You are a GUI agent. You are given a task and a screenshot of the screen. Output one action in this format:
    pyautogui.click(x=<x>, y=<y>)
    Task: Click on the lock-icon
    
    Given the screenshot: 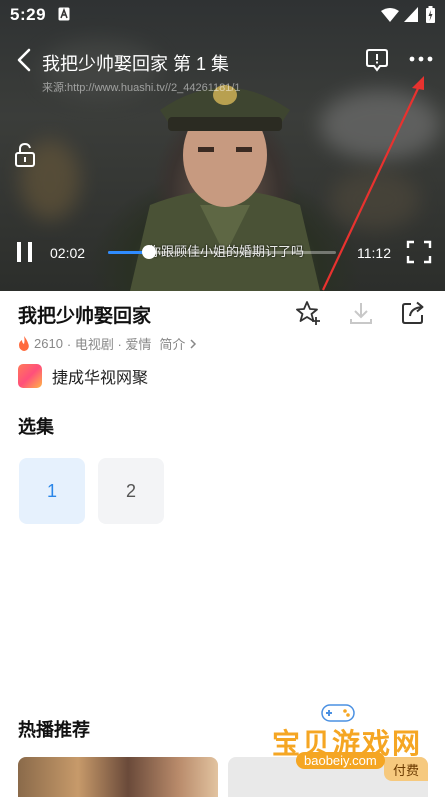 What is the action you would take?
    pyautogui.click(x=25, y=155)
    